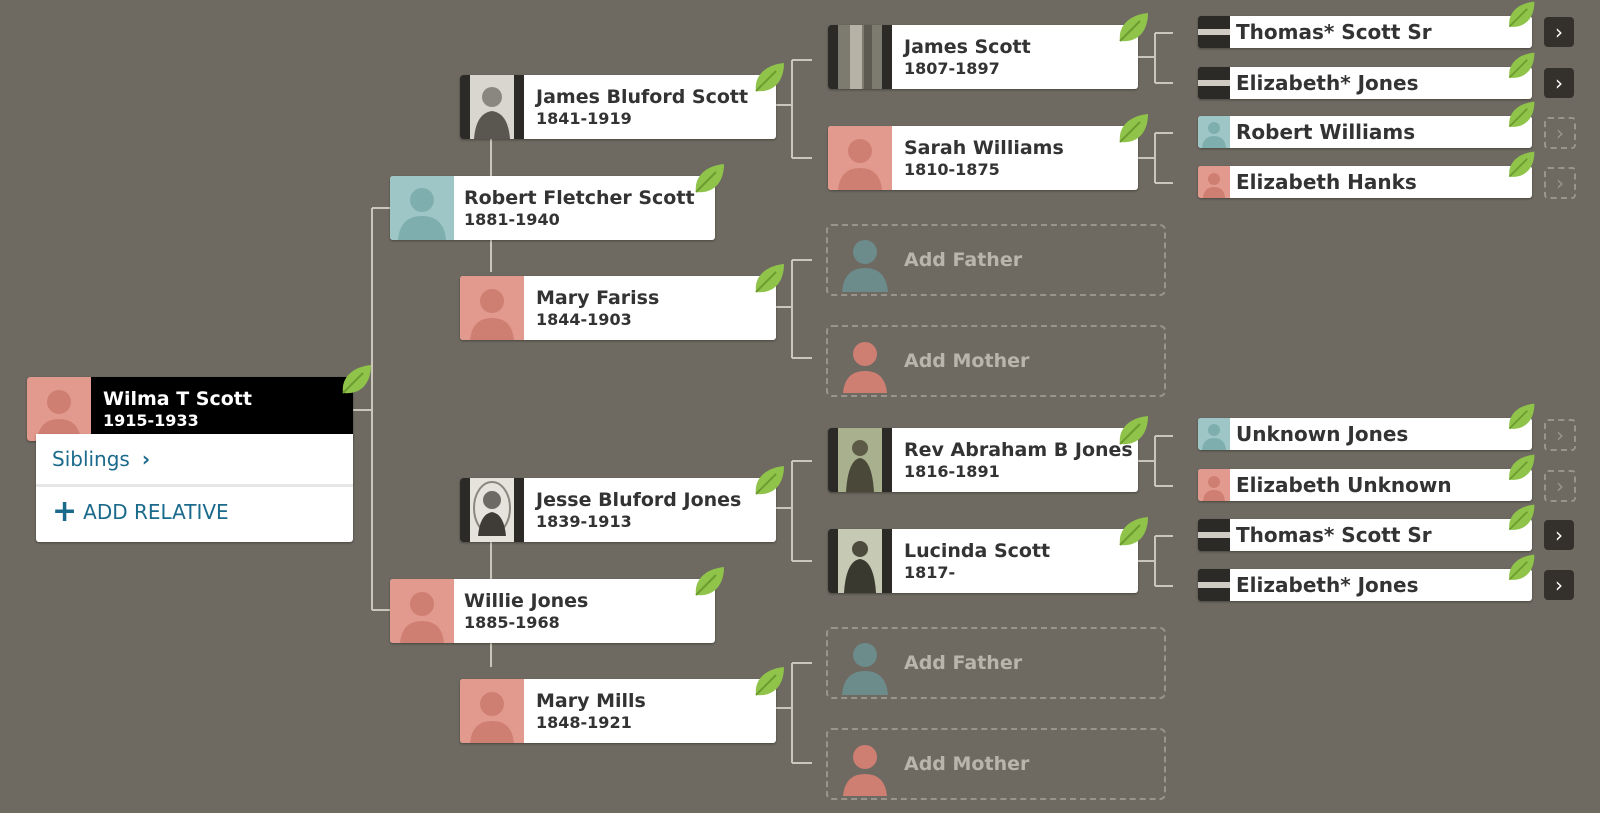  Describe the element at coordinates (177, 399) in the screenshot. I see `person-name: Wilma T Scott` at that location.